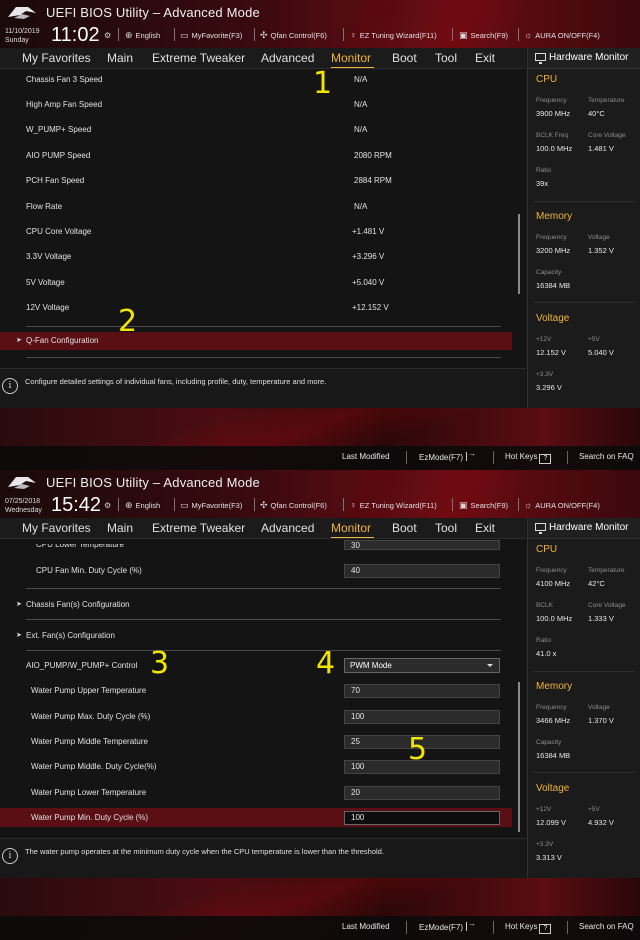 The image size is (640, 940). What do you see at coordinates (607, 135) in the screenshot?
I see `core-voltage-label: Core Voltage` at bounding box center [607, 135].